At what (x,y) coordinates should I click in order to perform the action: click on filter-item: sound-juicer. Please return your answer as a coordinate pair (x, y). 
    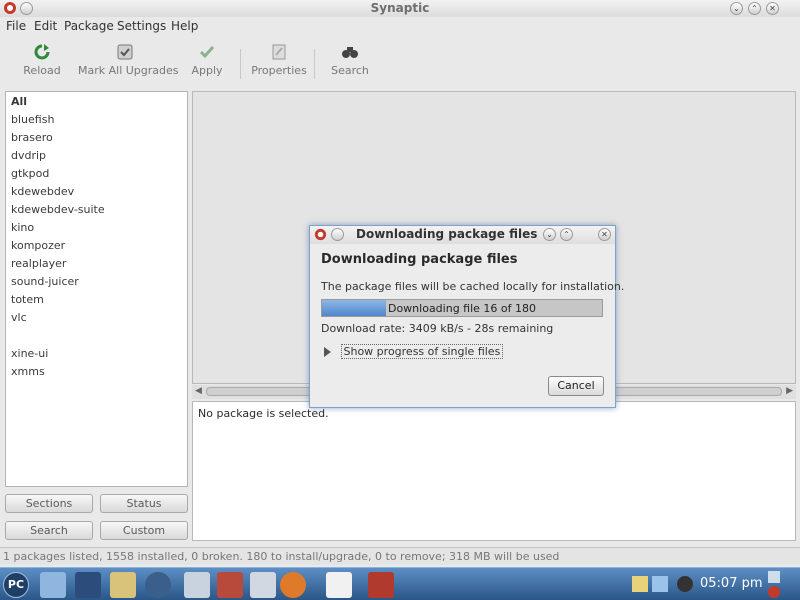
    Looking at the image, I should click on (45, 281).